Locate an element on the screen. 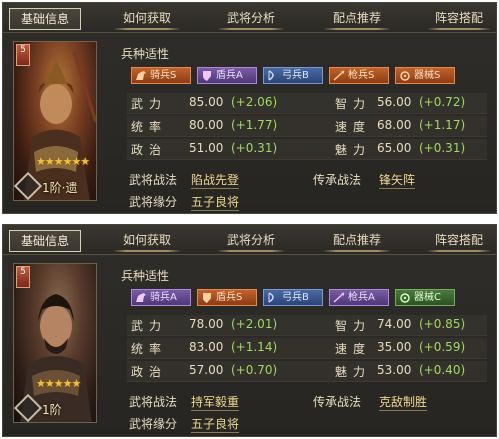  troop-label: 盾兵S is located at coordinates (229, 297).